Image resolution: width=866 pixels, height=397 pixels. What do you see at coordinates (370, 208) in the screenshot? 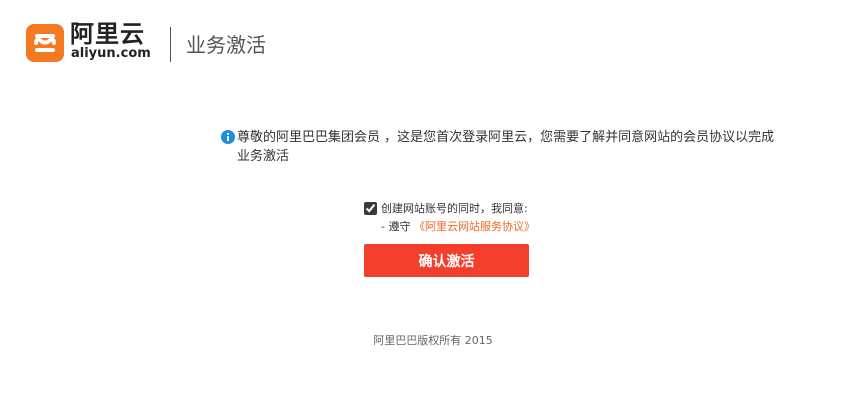
I see `agree-checkbox` at bounding box center [370, 208].